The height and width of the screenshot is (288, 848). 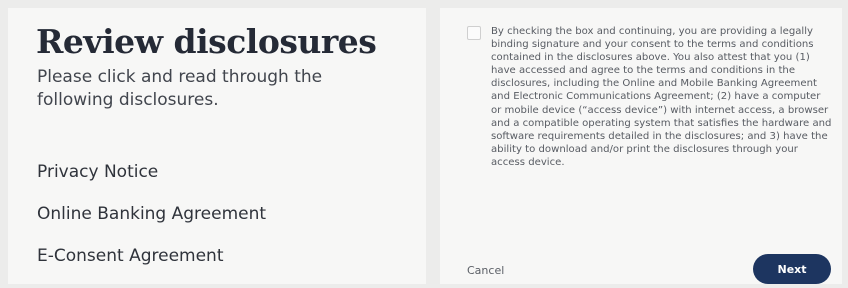 What do you see at coordinates (485, 270) in the screenshot?
I see `cancel-link: Cancel` at bounding box center [485, 270].